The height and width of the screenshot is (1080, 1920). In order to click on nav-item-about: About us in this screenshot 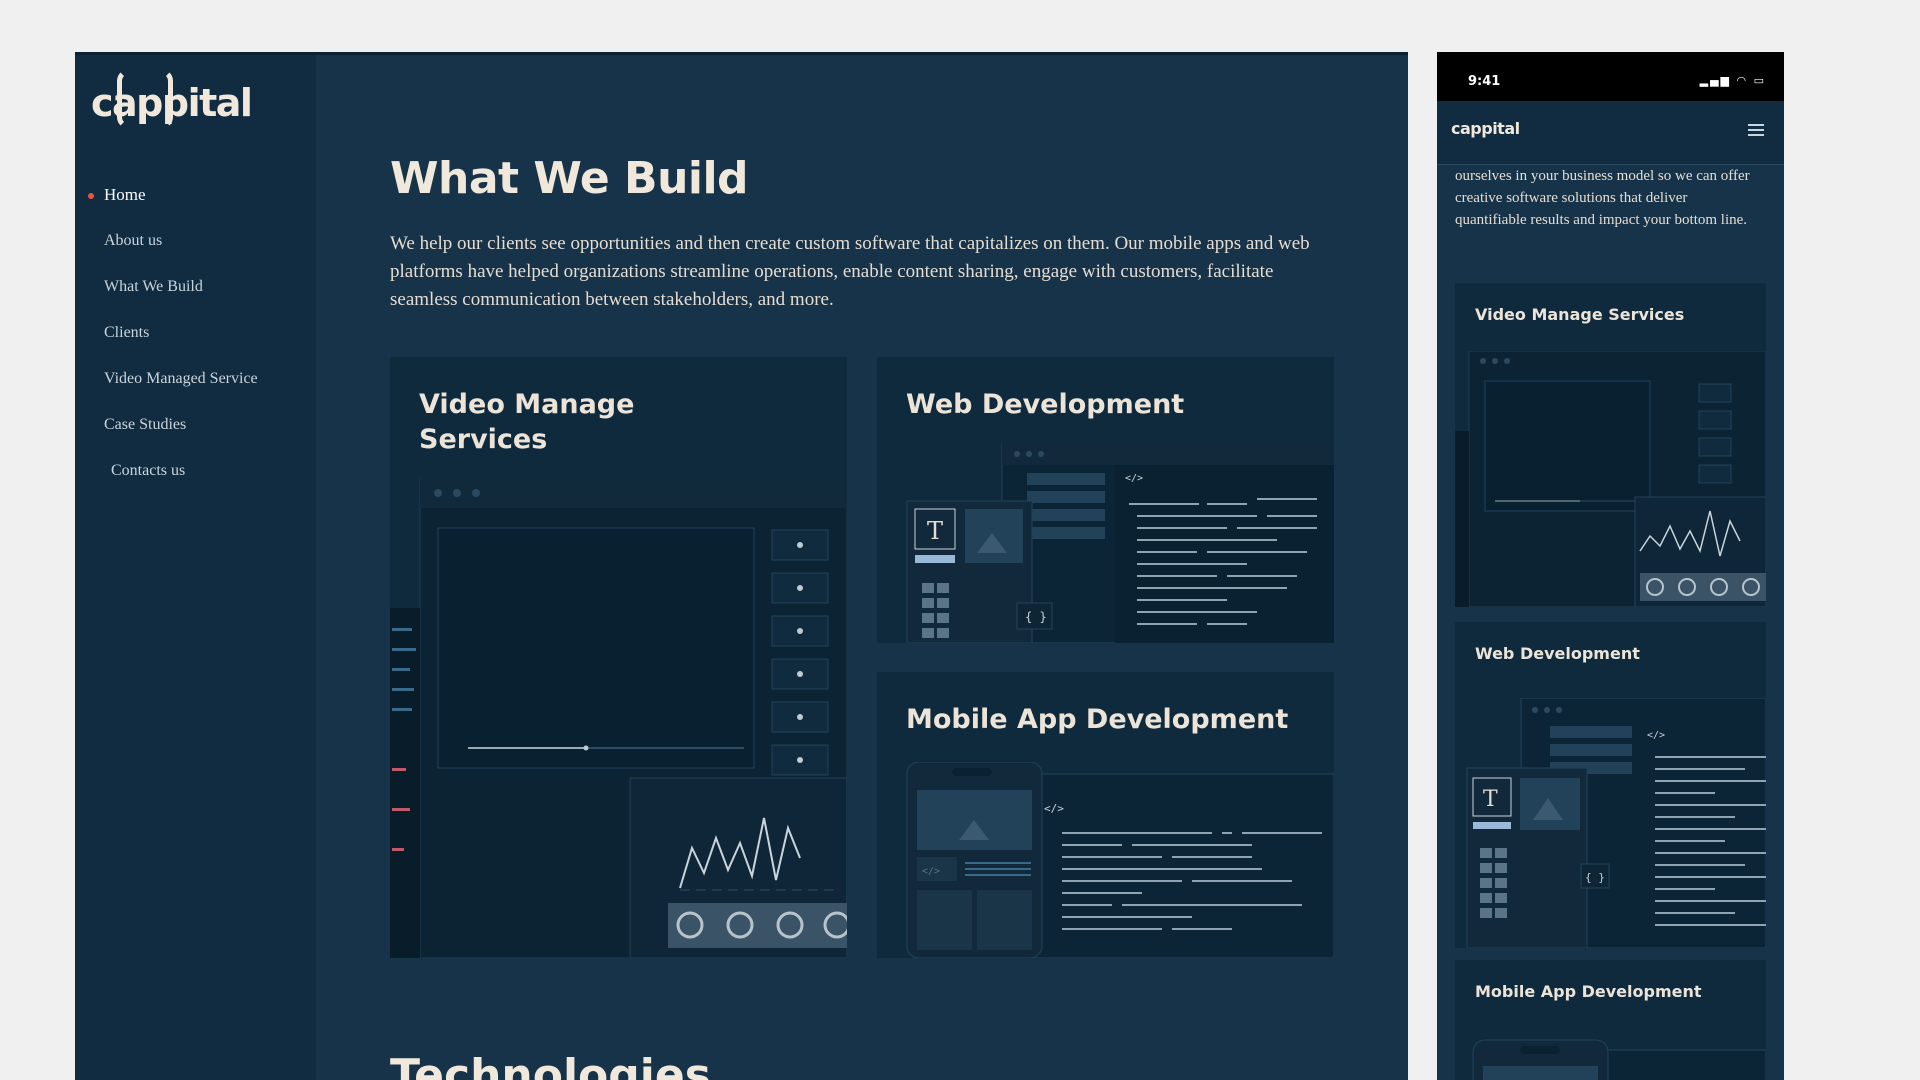, I will do `click(181, 254)`.